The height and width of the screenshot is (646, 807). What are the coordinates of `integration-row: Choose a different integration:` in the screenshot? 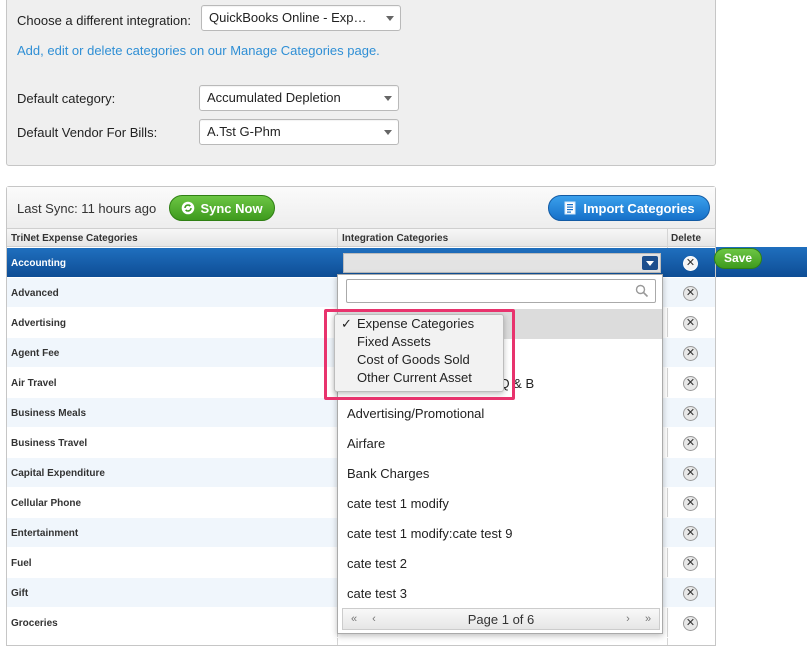 It's located at (104, 20).